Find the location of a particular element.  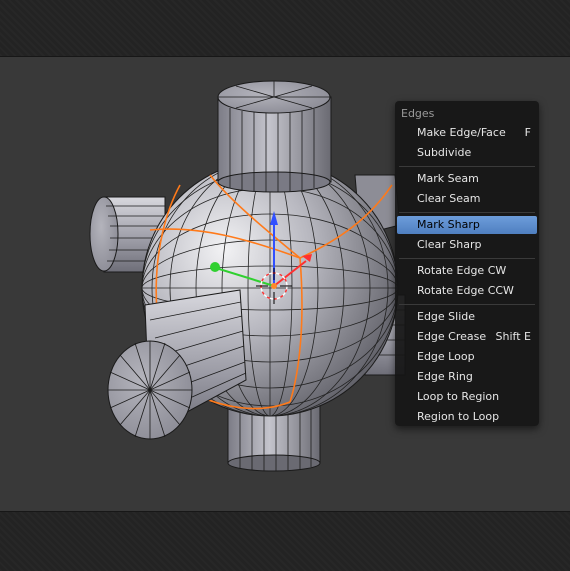

menu-item-loop-to-region: Loop to Region is located at coordinates (467, 397).